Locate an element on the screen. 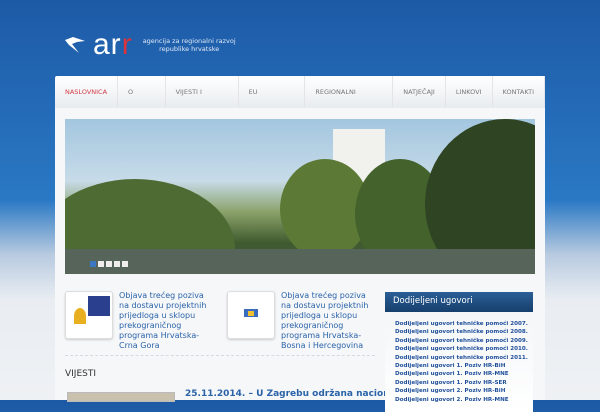  nav-item: VIJESTI I NAJAVE is located at coordinates (202, 102).